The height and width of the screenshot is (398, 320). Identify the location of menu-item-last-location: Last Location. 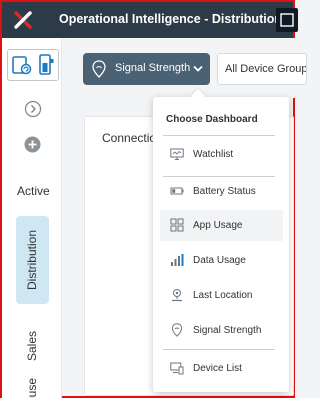
(221, 295).